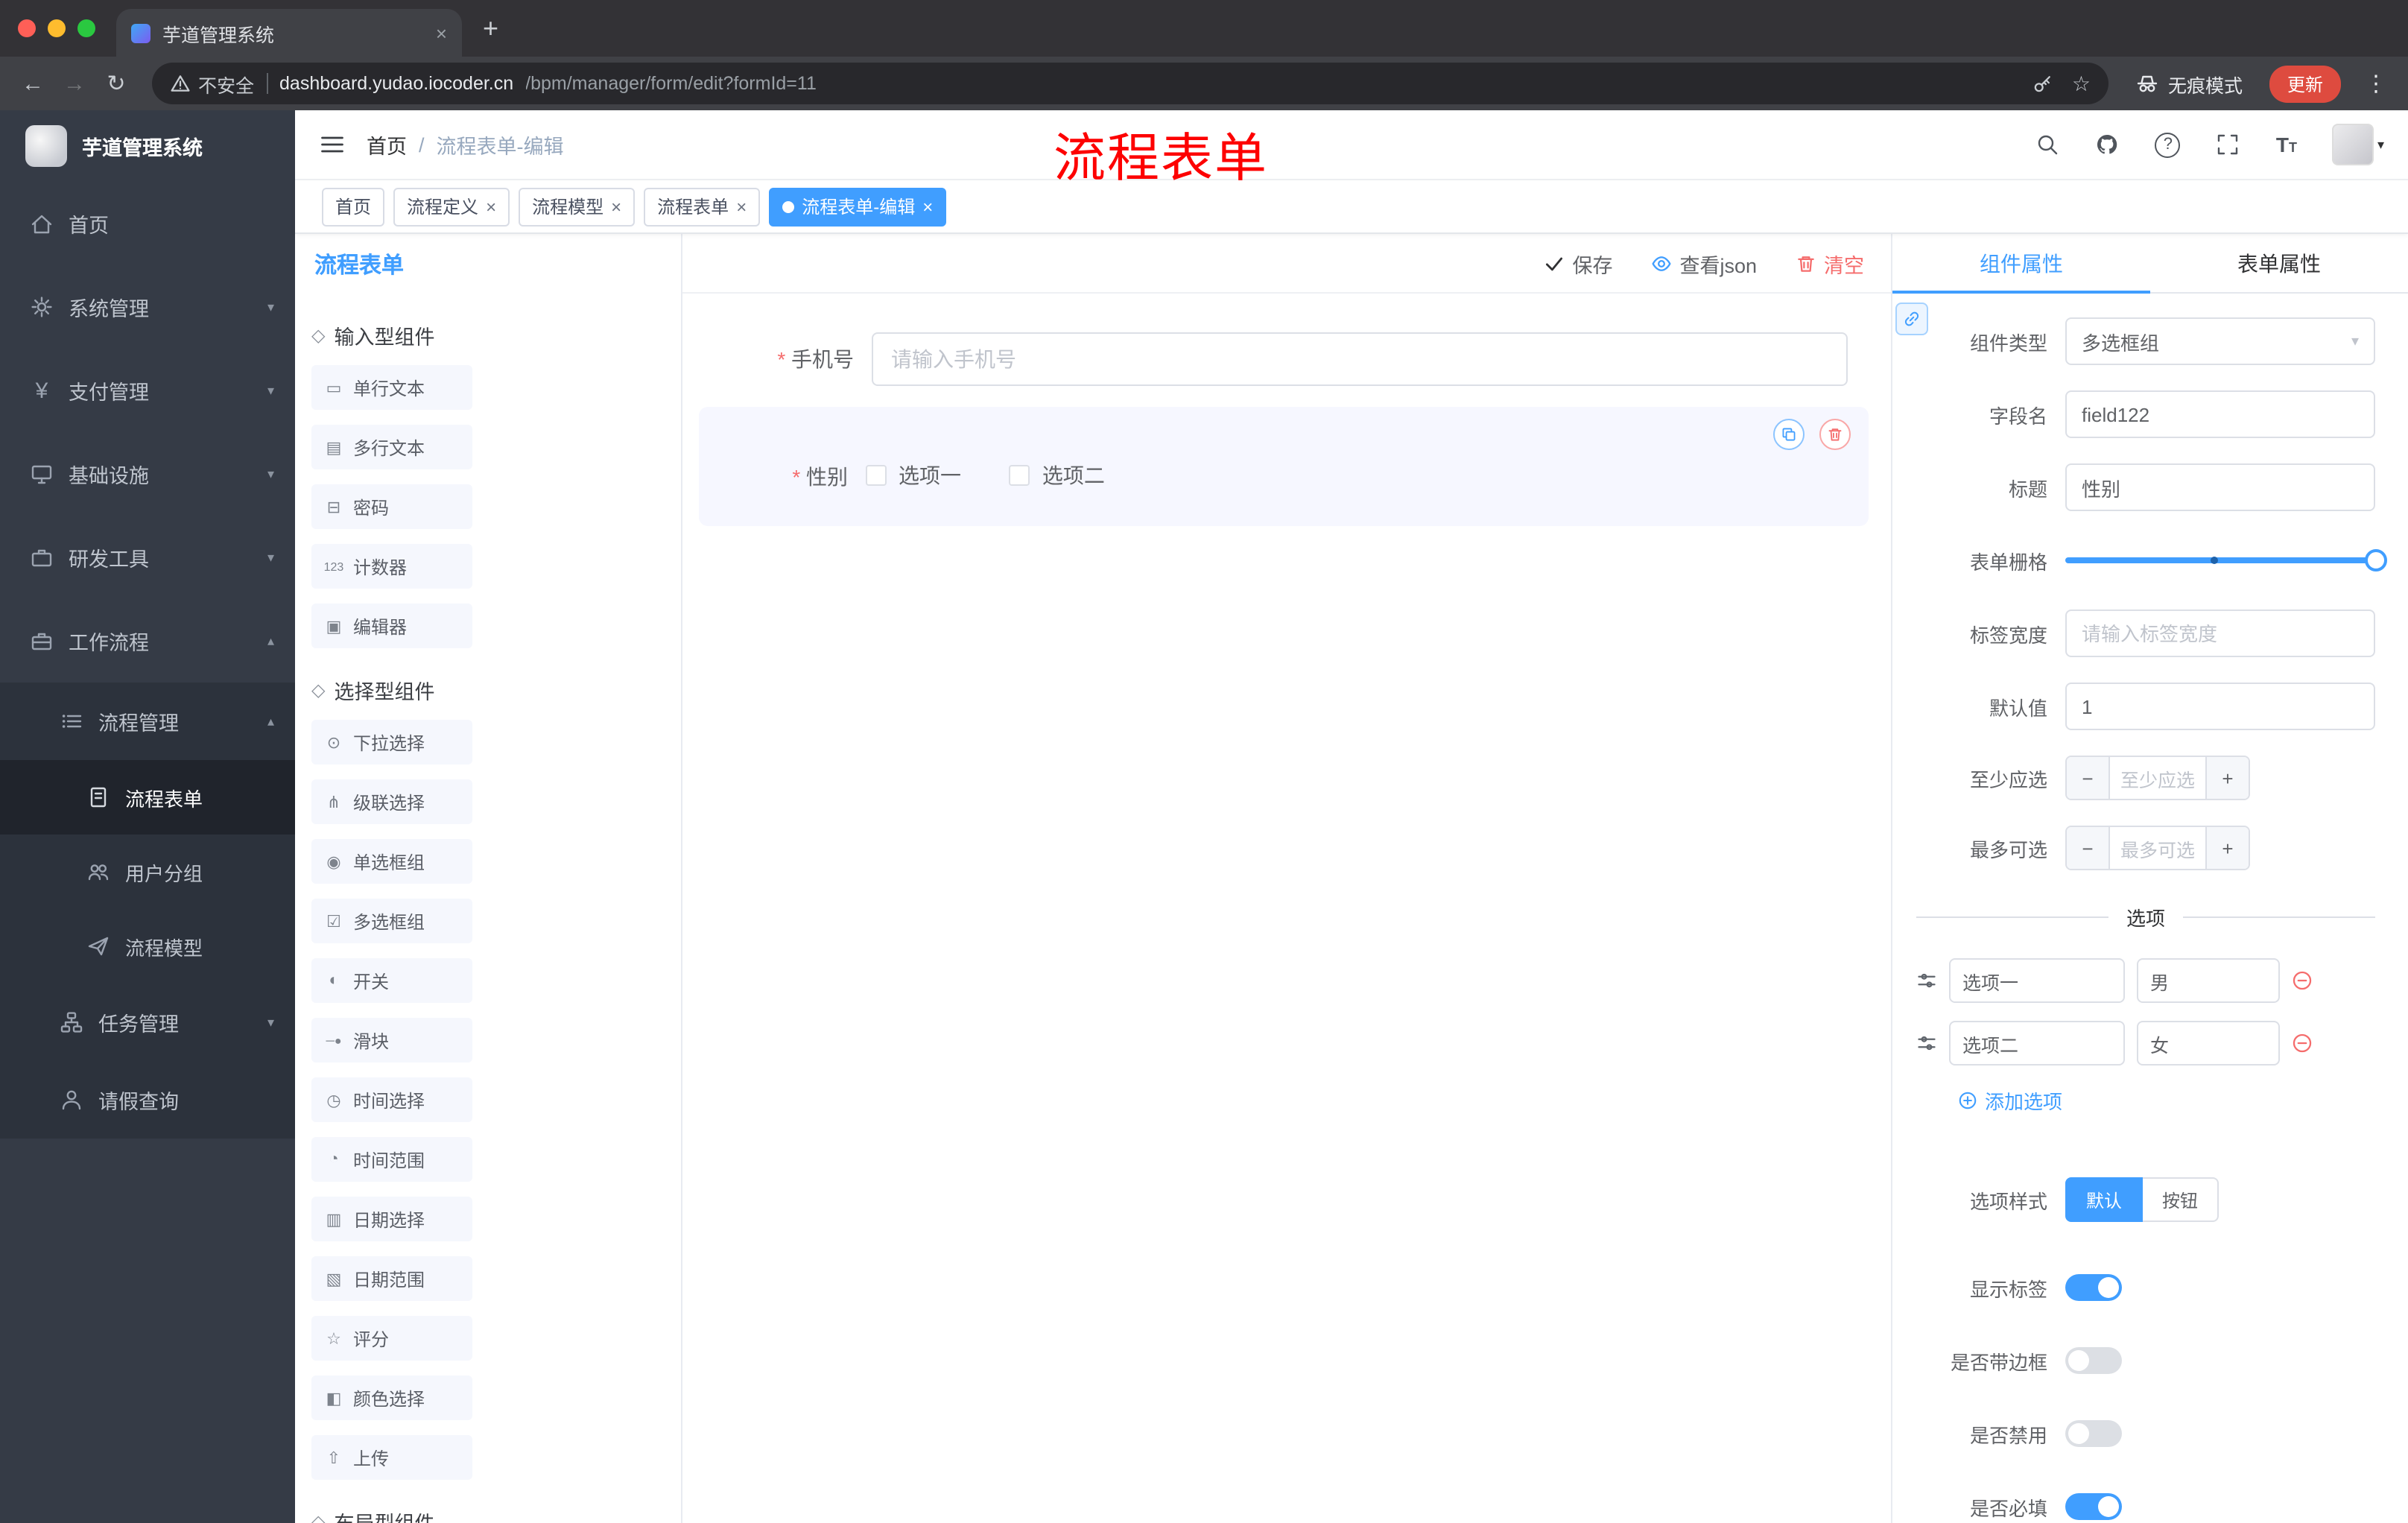 The image size is (2408, 1523). I want to click on gender-option-1: 选项一, so click(913, 475).